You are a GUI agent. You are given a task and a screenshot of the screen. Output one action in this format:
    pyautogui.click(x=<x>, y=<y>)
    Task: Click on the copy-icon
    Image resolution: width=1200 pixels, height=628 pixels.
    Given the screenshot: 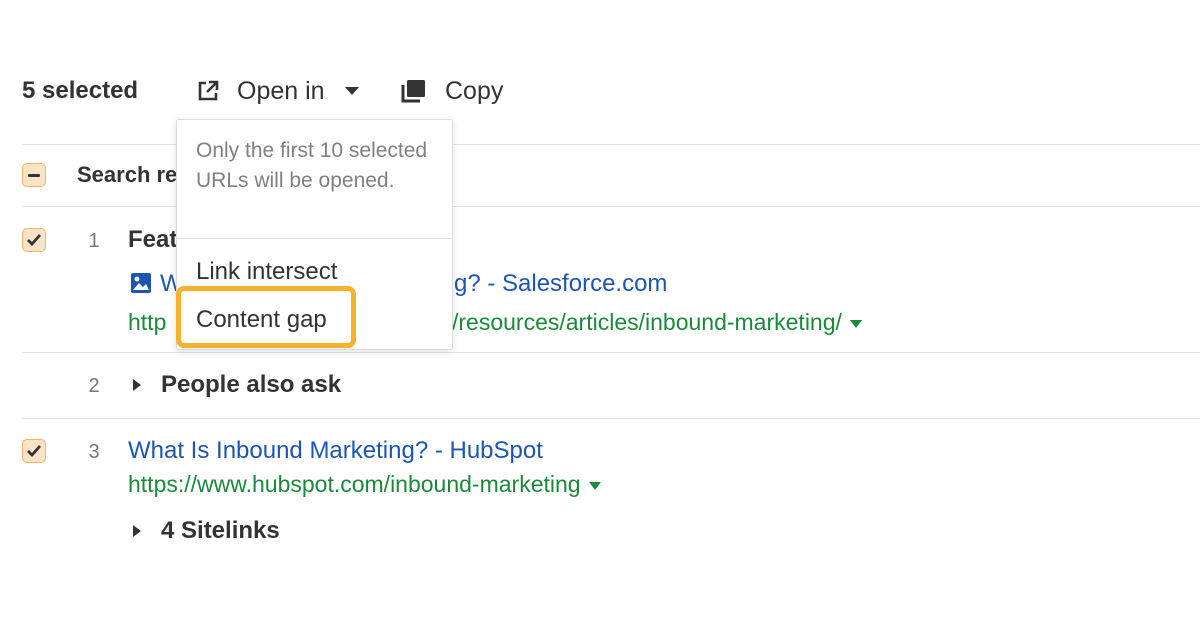 What is the action you would take?
    pyautogui.click(x=413, y=91)
    